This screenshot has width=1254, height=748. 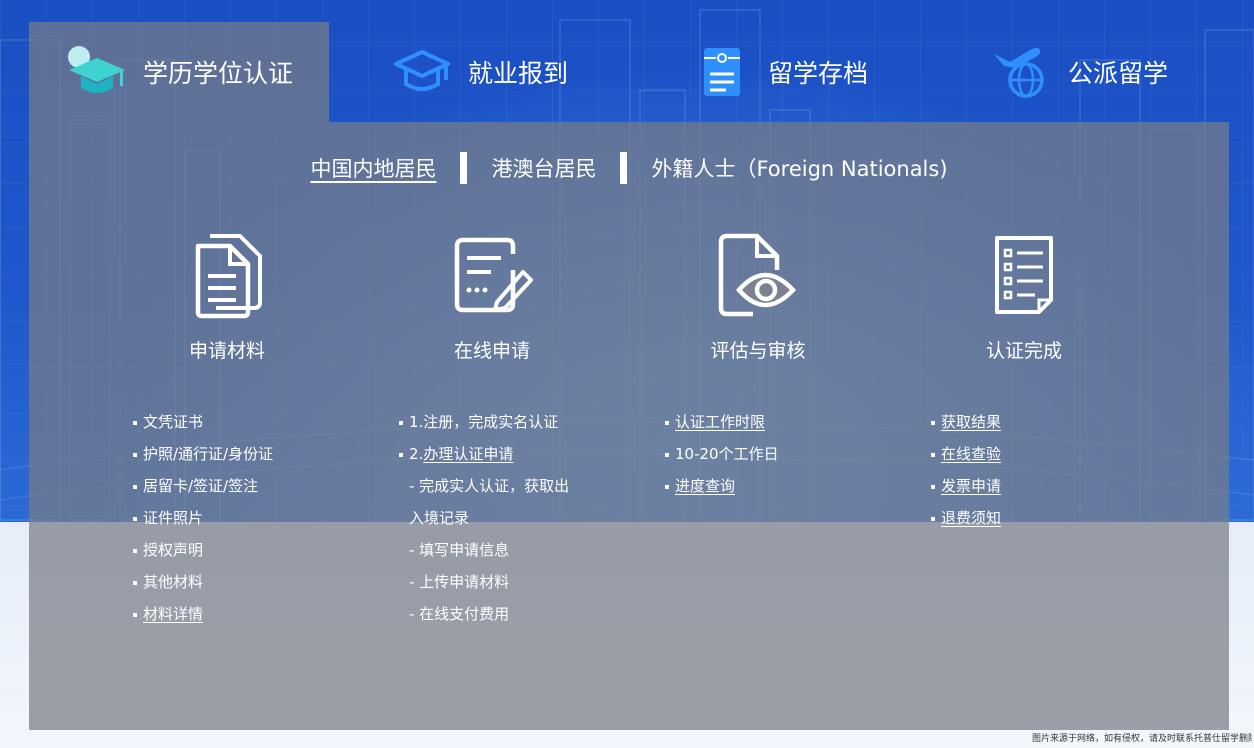 What do you see at coordinates (705, 486) in the screenshot?
I see `progress-query-link: 进度查询` at bounding box center [705, 486].